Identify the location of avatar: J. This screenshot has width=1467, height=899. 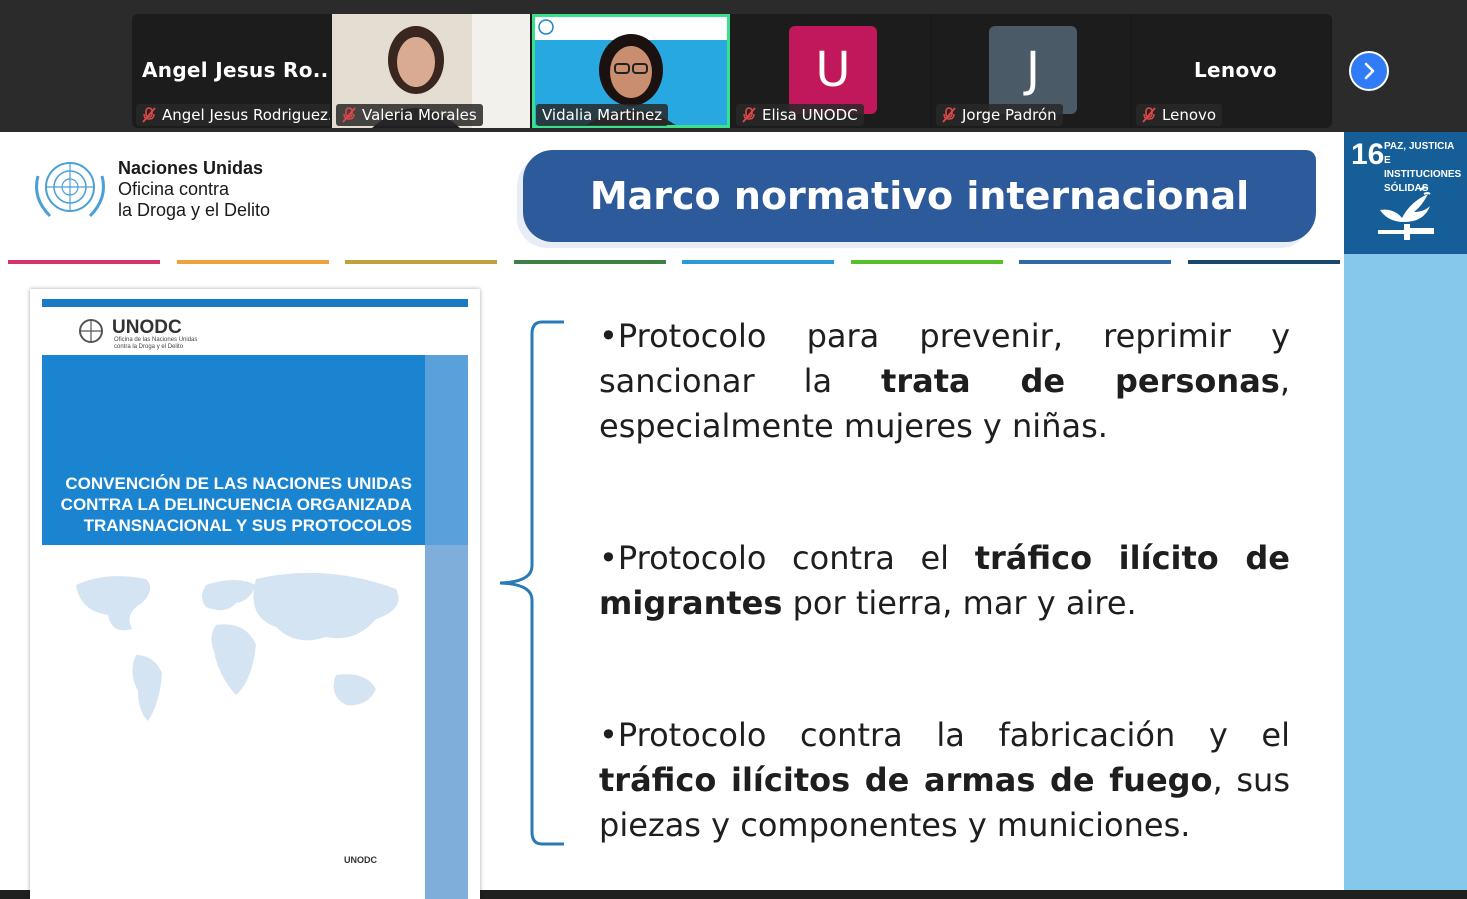
(1033, 70).